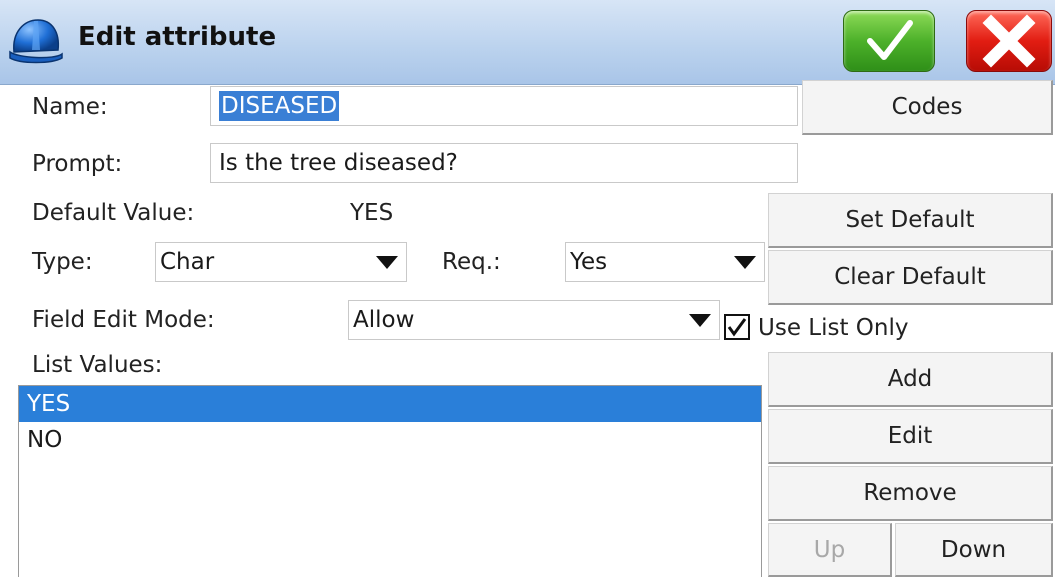 The image size is (1055, 577). What do you see at coordinates (97, 365) in the screenshot?
I see `list-values-label: List Values:` at bounding box center [97, 365].